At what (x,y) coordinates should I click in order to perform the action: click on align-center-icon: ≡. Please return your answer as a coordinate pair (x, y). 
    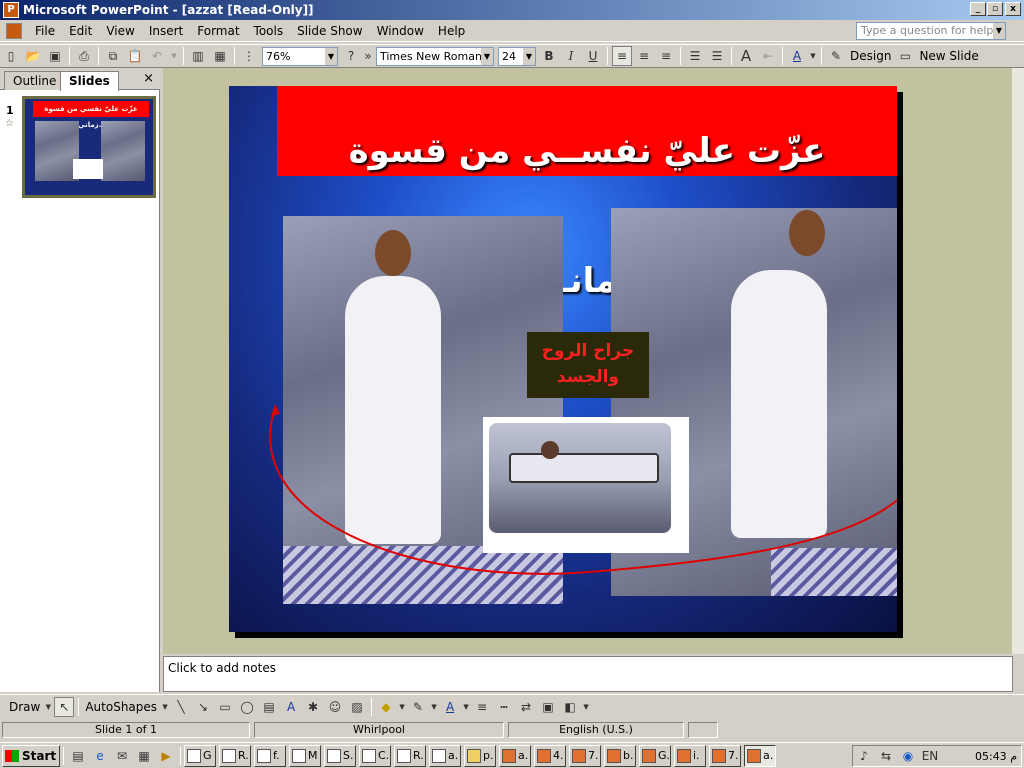
    Looking at the image, I should click on (644, 56).